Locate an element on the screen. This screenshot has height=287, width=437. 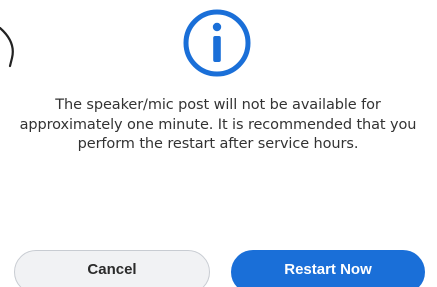
cancel-button: Cancel is located at coordinates (112, 268).